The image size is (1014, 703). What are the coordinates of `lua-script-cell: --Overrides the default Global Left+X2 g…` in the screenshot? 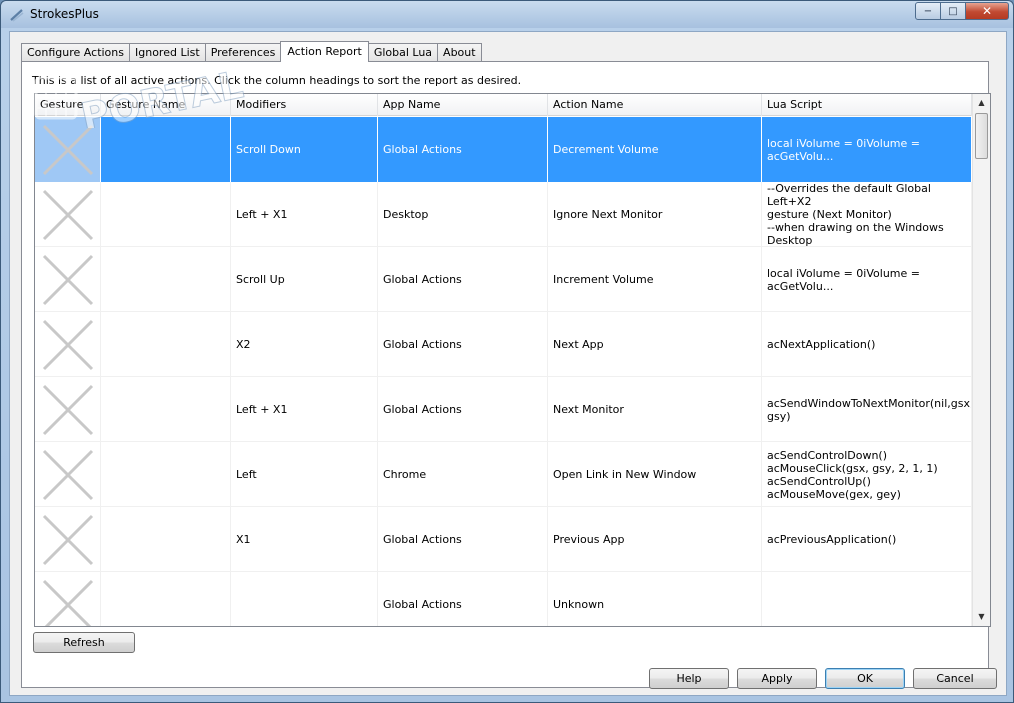 It's located at (867, 214).